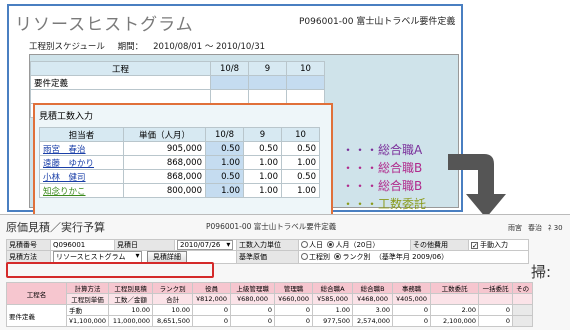 The image size is (570, 330). I want to click on process-name: 要件定義, so click(36, 315).